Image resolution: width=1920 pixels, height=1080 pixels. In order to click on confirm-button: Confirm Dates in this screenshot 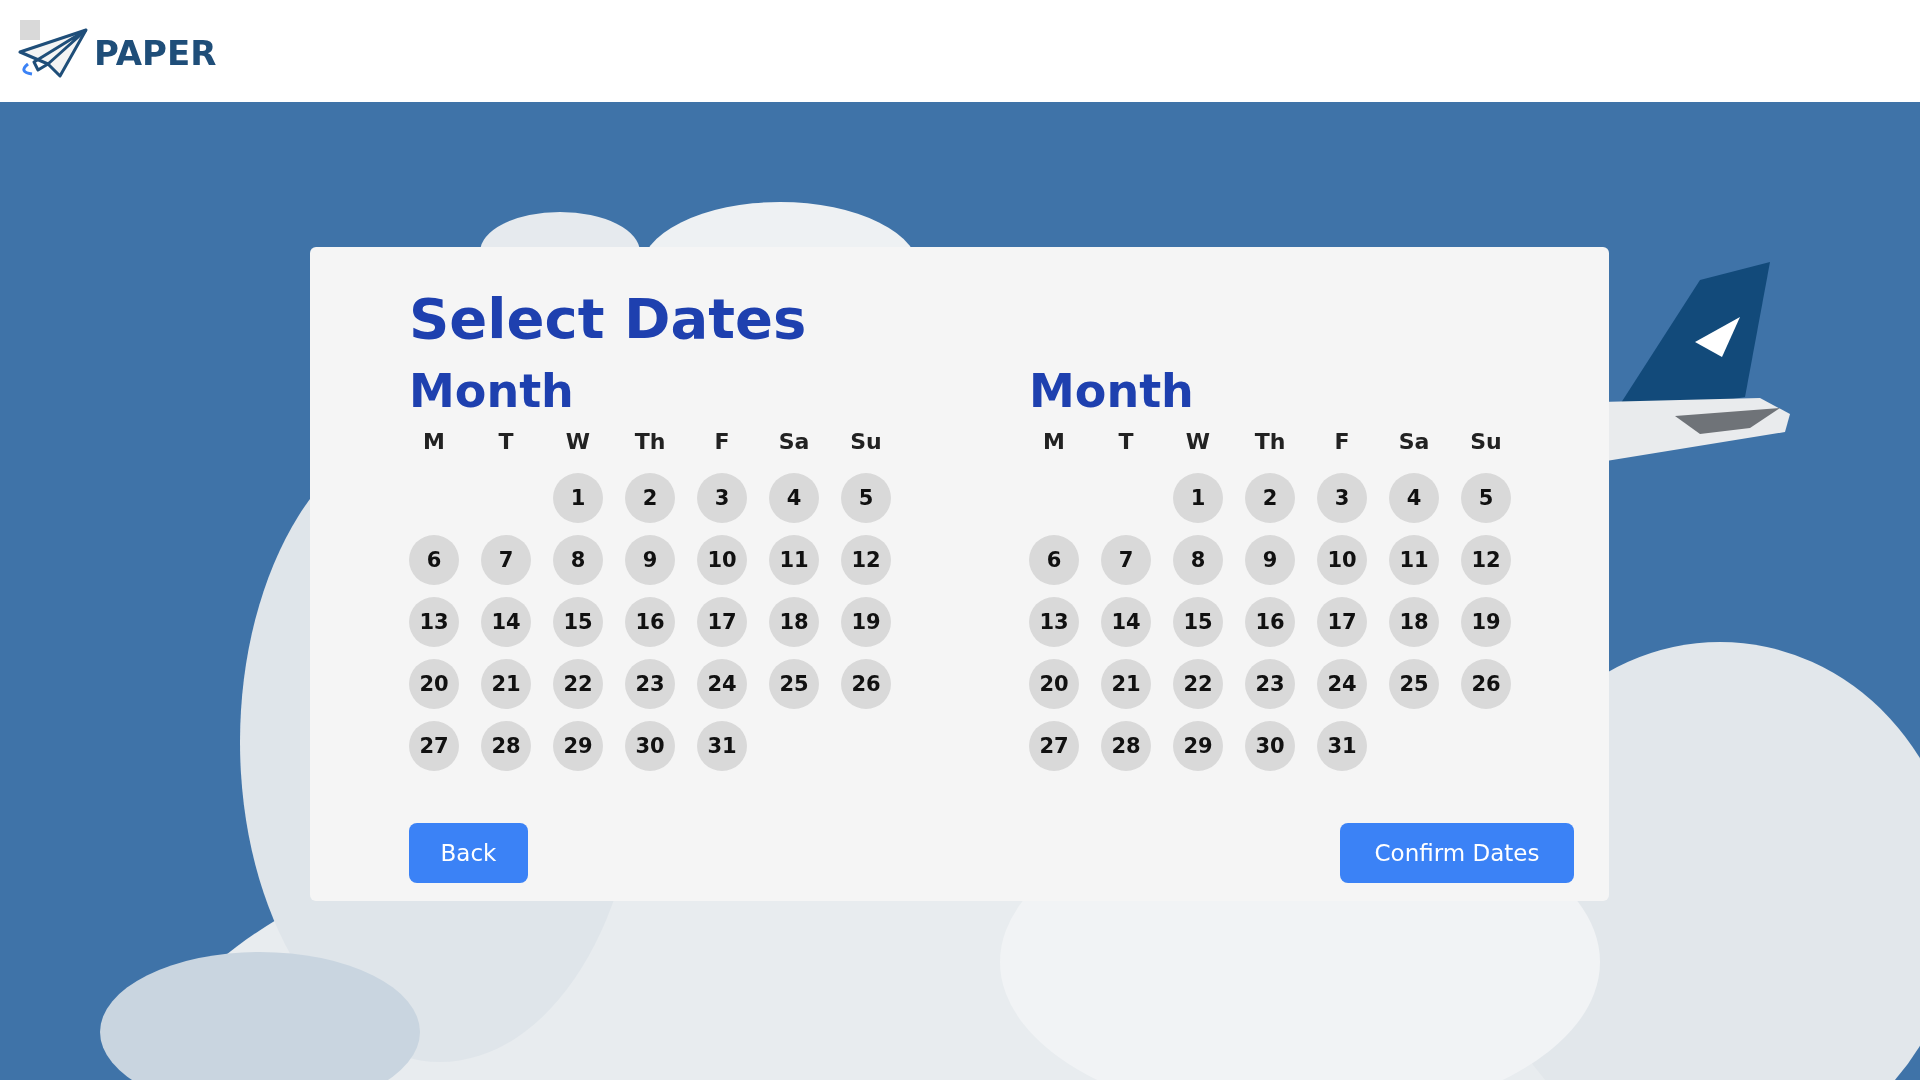, I will do `click(1457, 853)`.